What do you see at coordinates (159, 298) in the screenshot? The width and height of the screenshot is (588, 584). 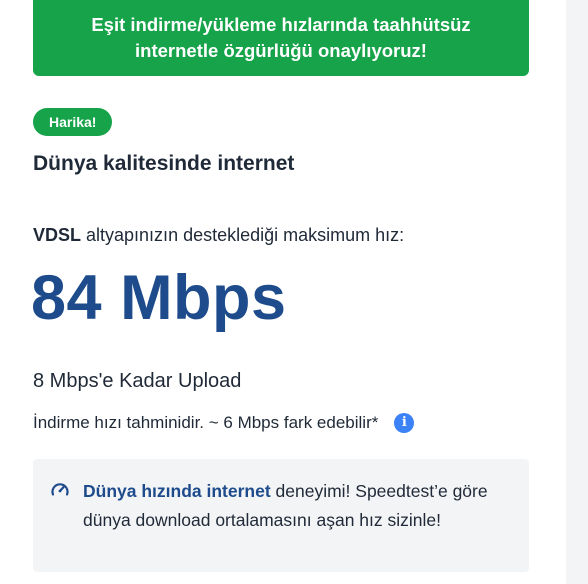 I see `download-speed-value: 84 Mbps` at bounding box center [159, 298].